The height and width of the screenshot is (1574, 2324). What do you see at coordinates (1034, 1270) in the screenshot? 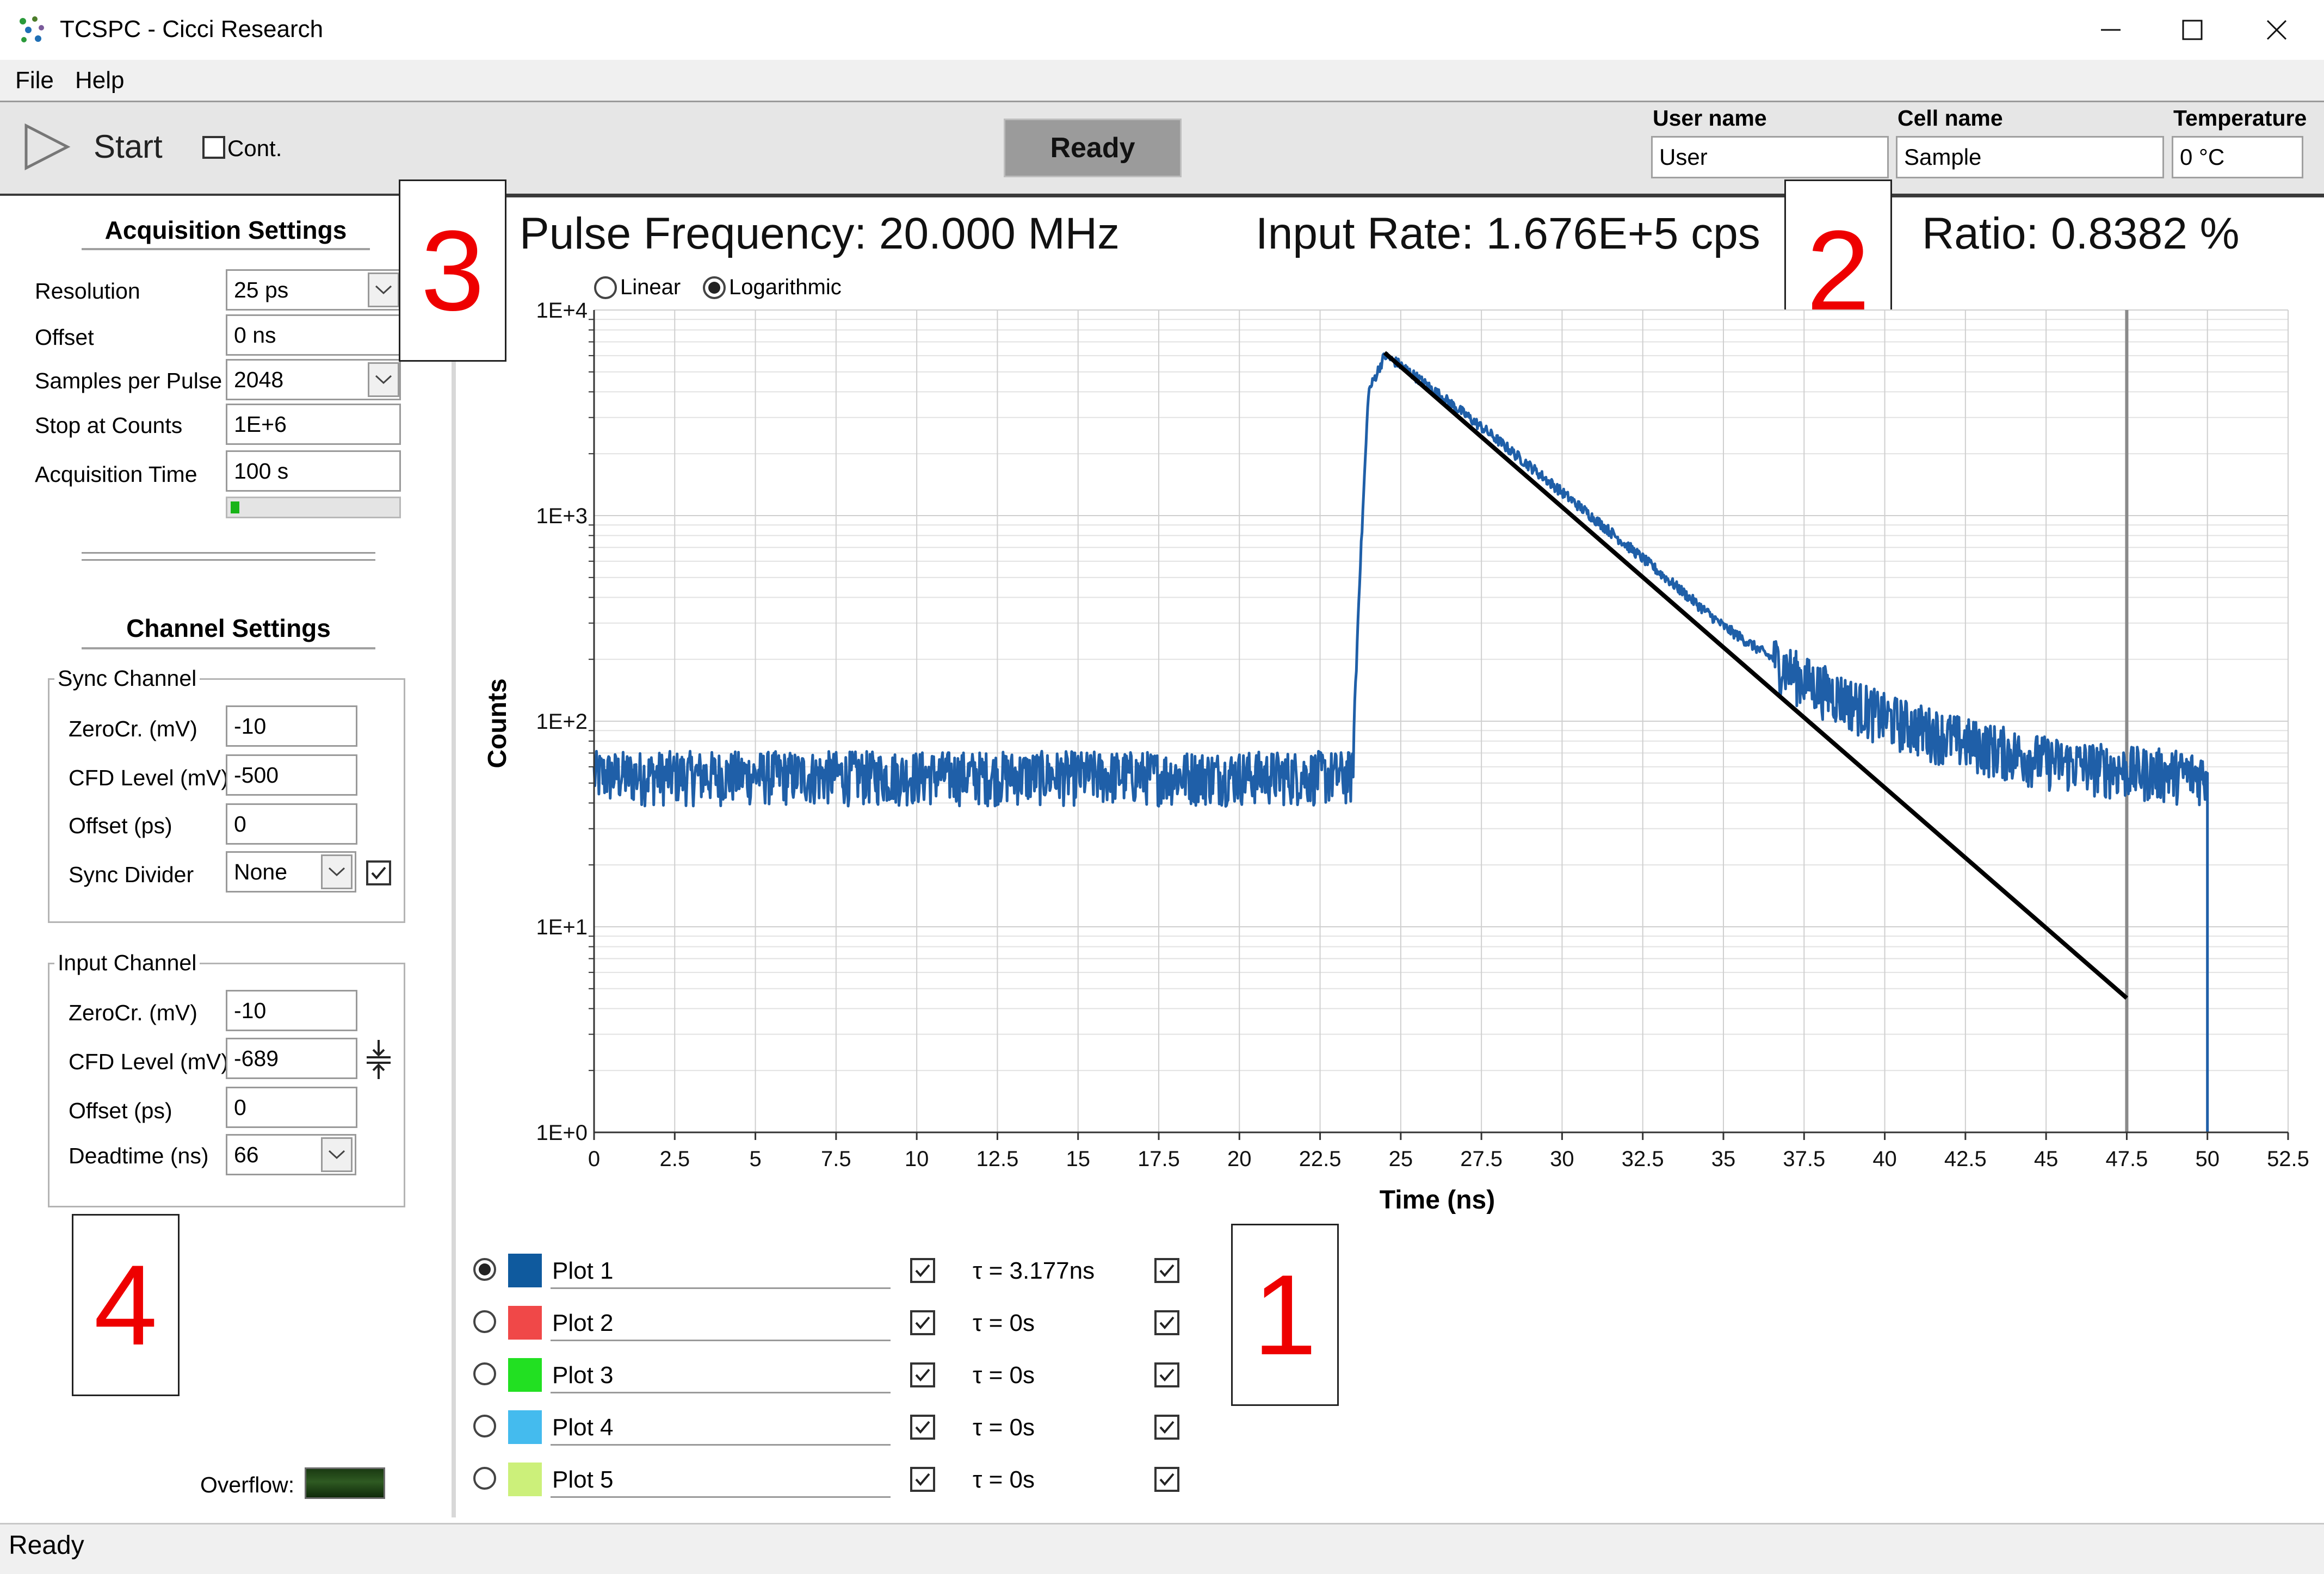
I see `plot-lifetime-readout: τ = 3.177ns` at bounding box center [1034, 1270].